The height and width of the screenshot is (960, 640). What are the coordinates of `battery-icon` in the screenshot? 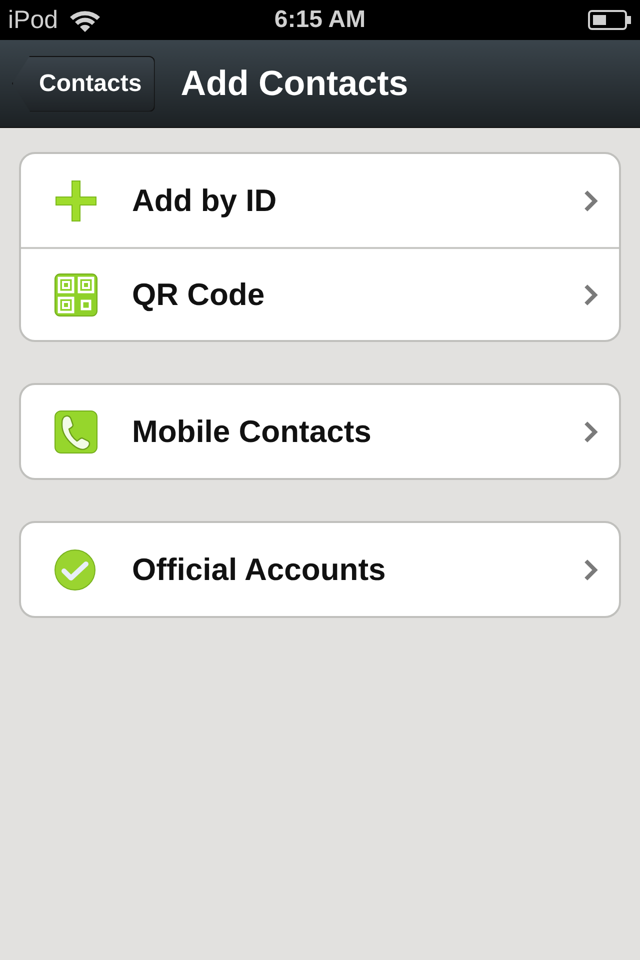 It's located at (610, 20).